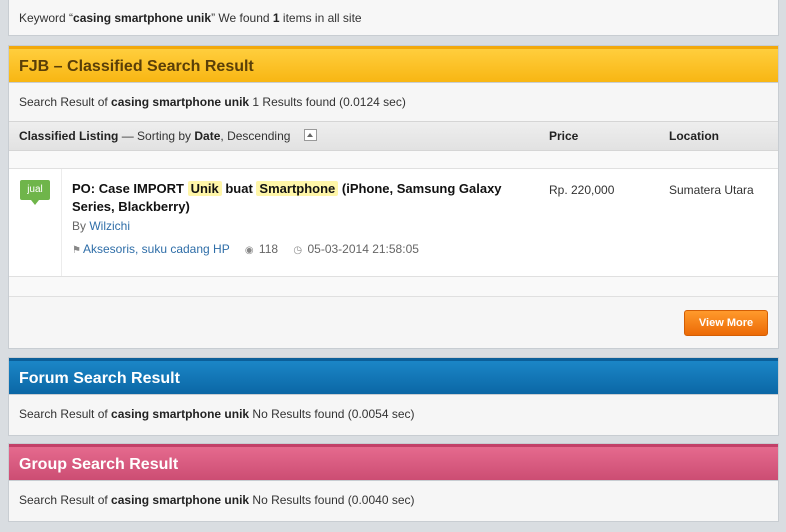 Image resolution: width=786 pixels, height=532 pixels. I want to click on sort-prefix: — Sorting by, so click(156, 136).